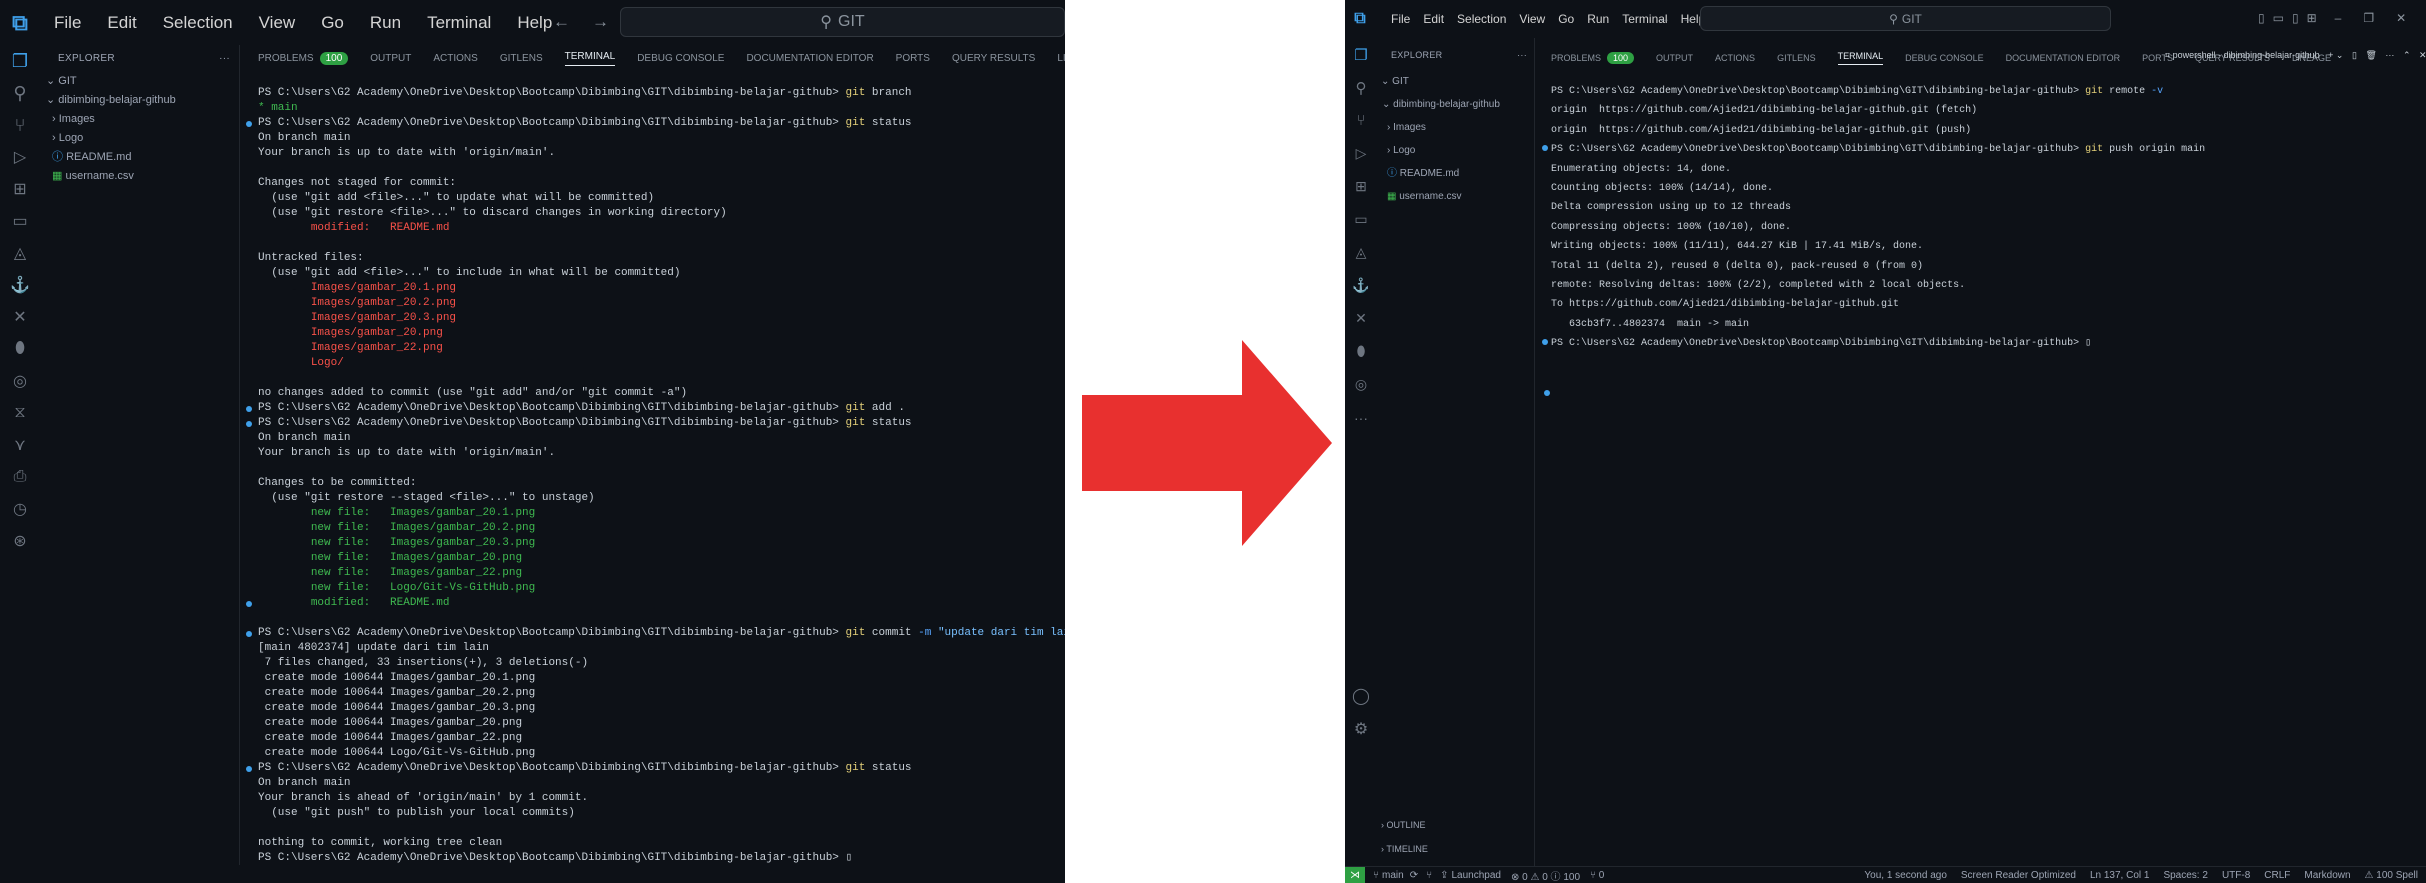 This screenshot has width=2426, height=883. I want to click on problems-status: ⊗ 0 ⚠ 0 ⓘ 100, so click(1545, 875).